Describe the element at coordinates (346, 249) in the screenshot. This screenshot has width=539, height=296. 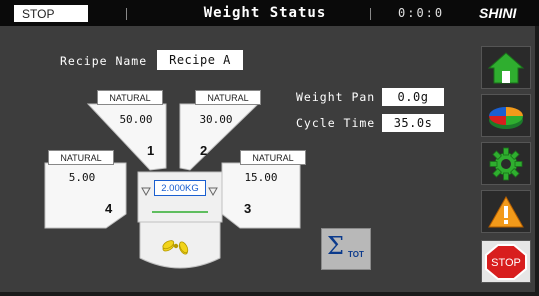
I see `total-button: Σ TOT` at that location.